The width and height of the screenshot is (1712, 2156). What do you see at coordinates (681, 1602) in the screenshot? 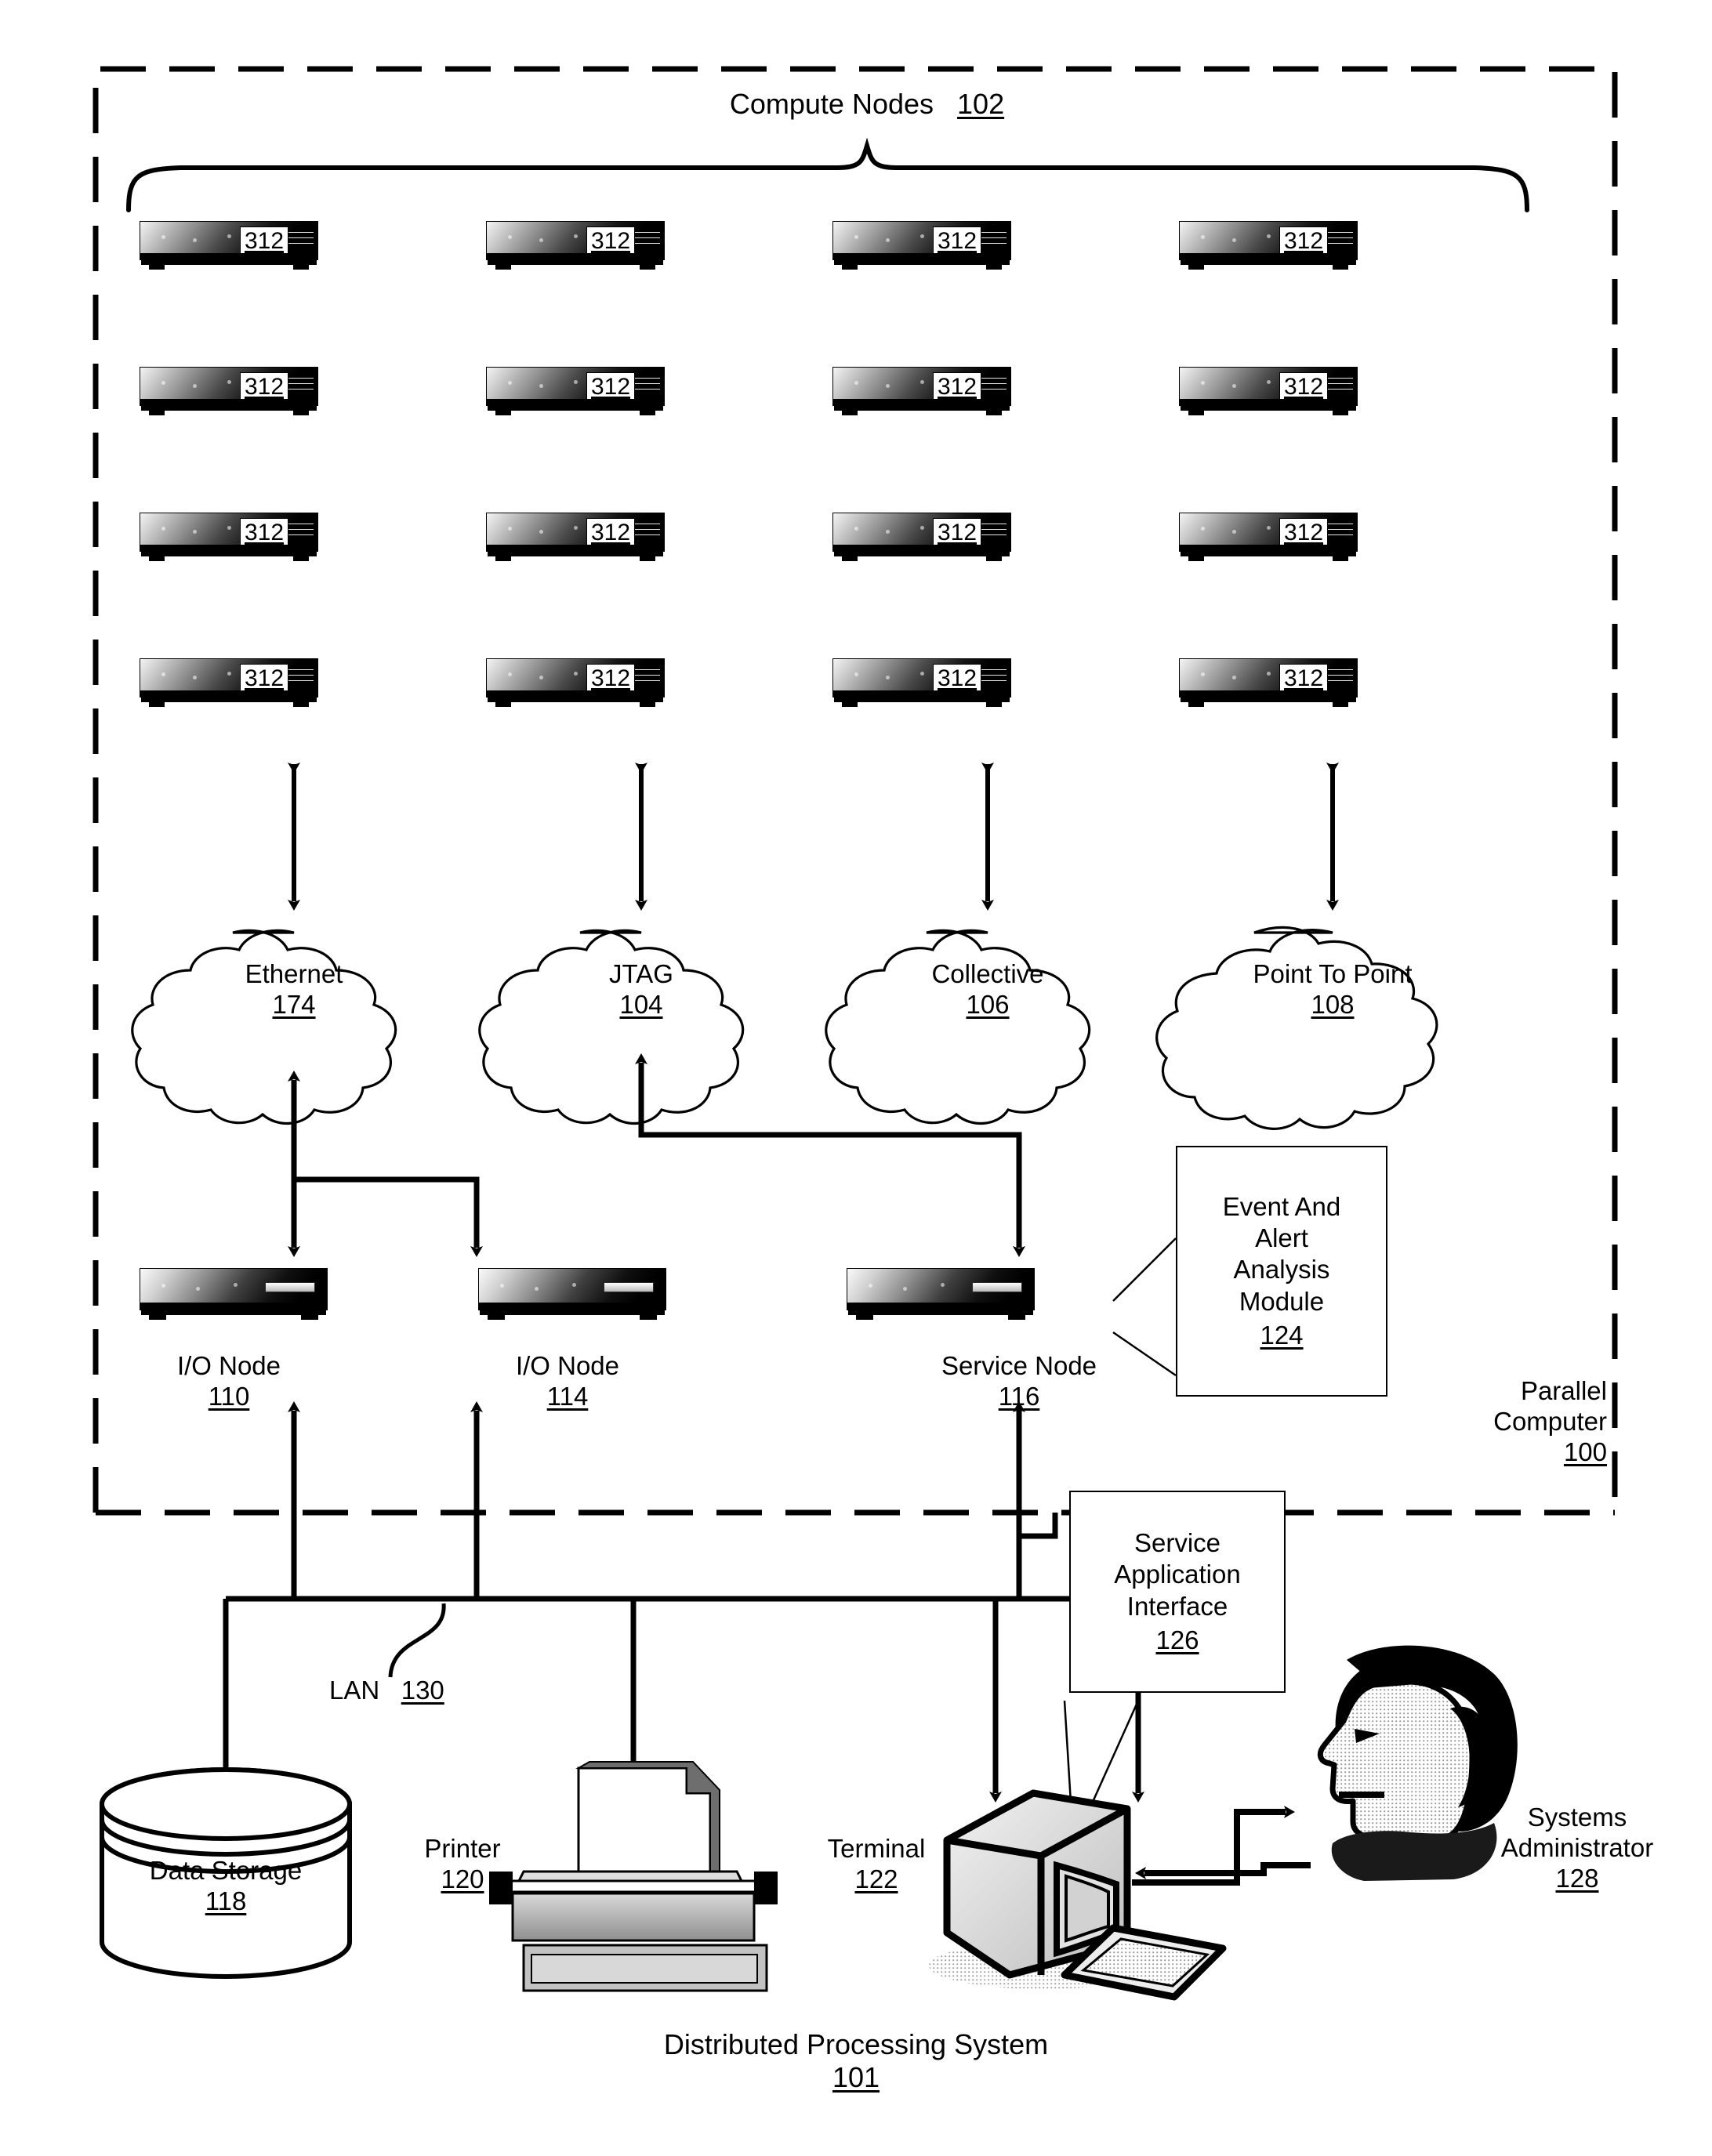
I see `lan-bus` at bounding box center [681, 1602].